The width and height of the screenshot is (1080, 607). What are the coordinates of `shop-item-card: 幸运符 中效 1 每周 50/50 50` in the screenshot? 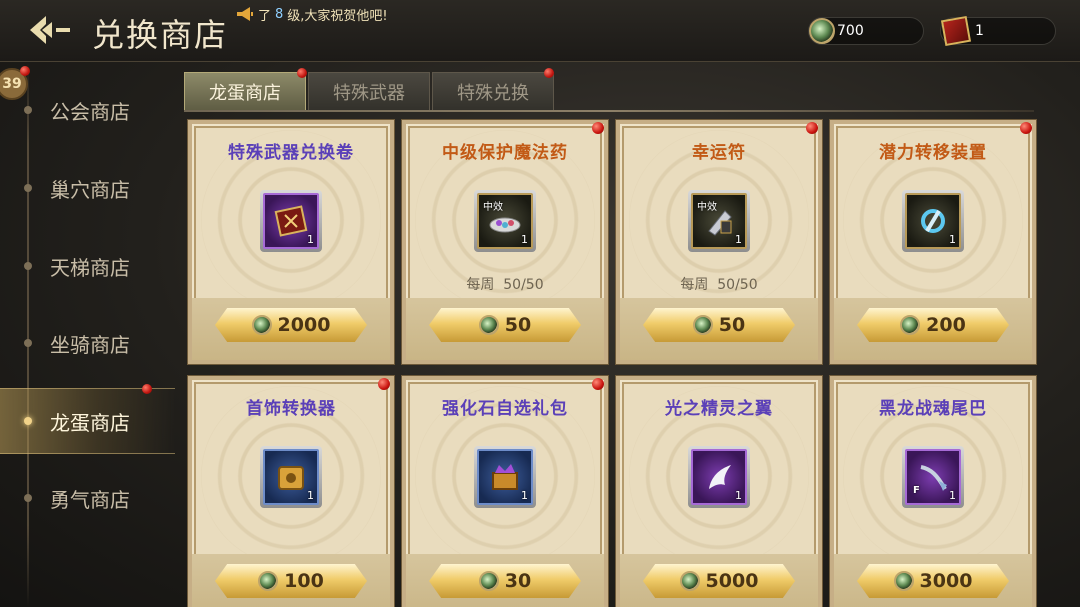 It's located at (719, 242).